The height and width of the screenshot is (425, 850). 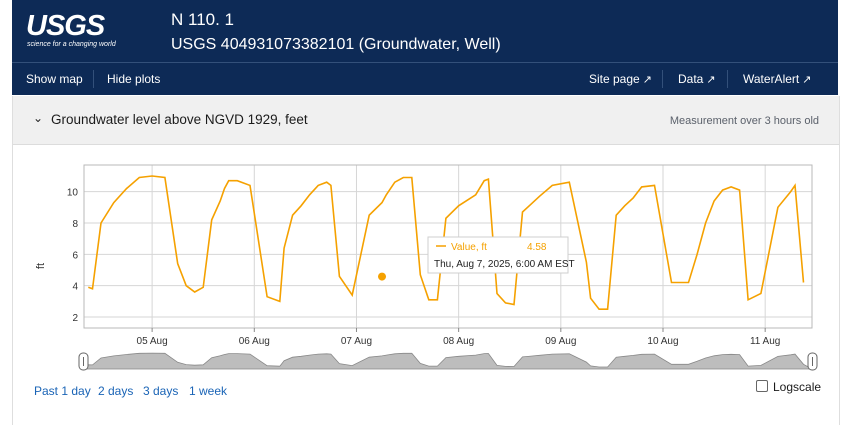 What do you see at coordinates (797, 387) in the screenshot?
I see `logscale-label: Logscale` at bounding box center [797, 387].